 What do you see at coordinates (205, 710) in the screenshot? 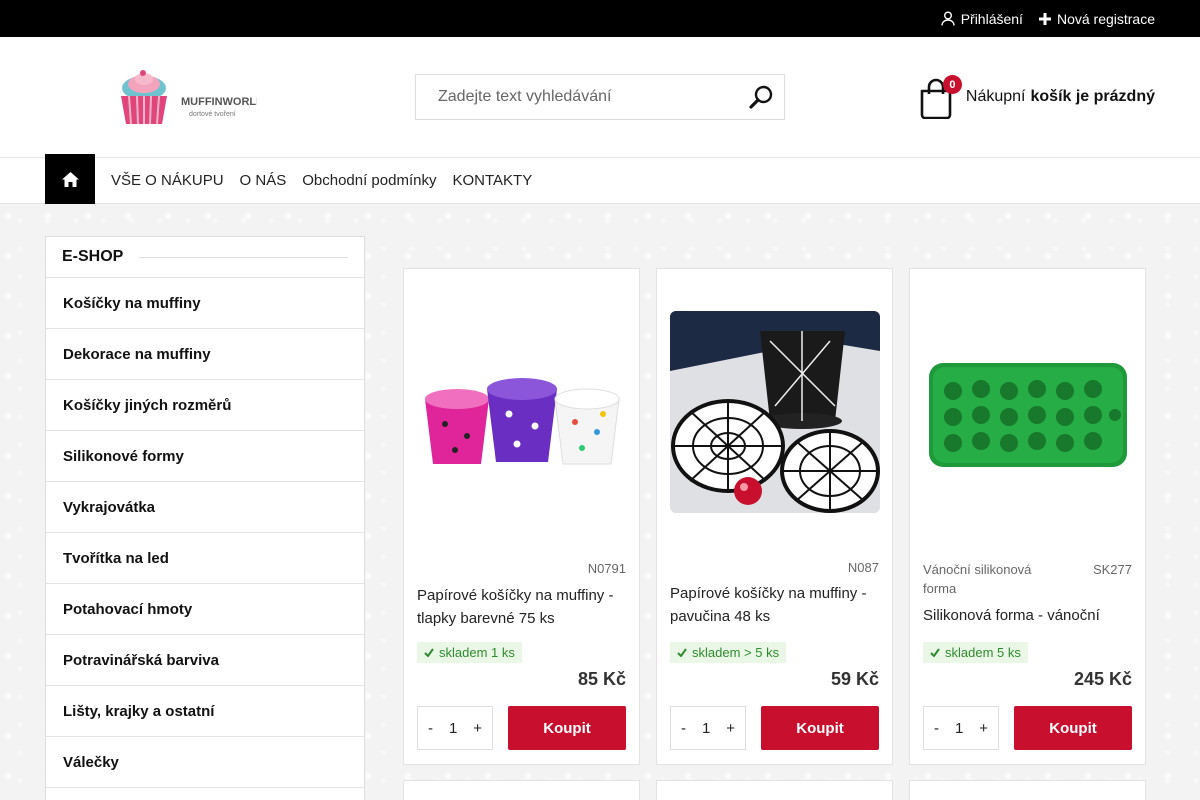
I see `category-item: Lišty, krajky a ostatní` at bounding box center [205, 710].